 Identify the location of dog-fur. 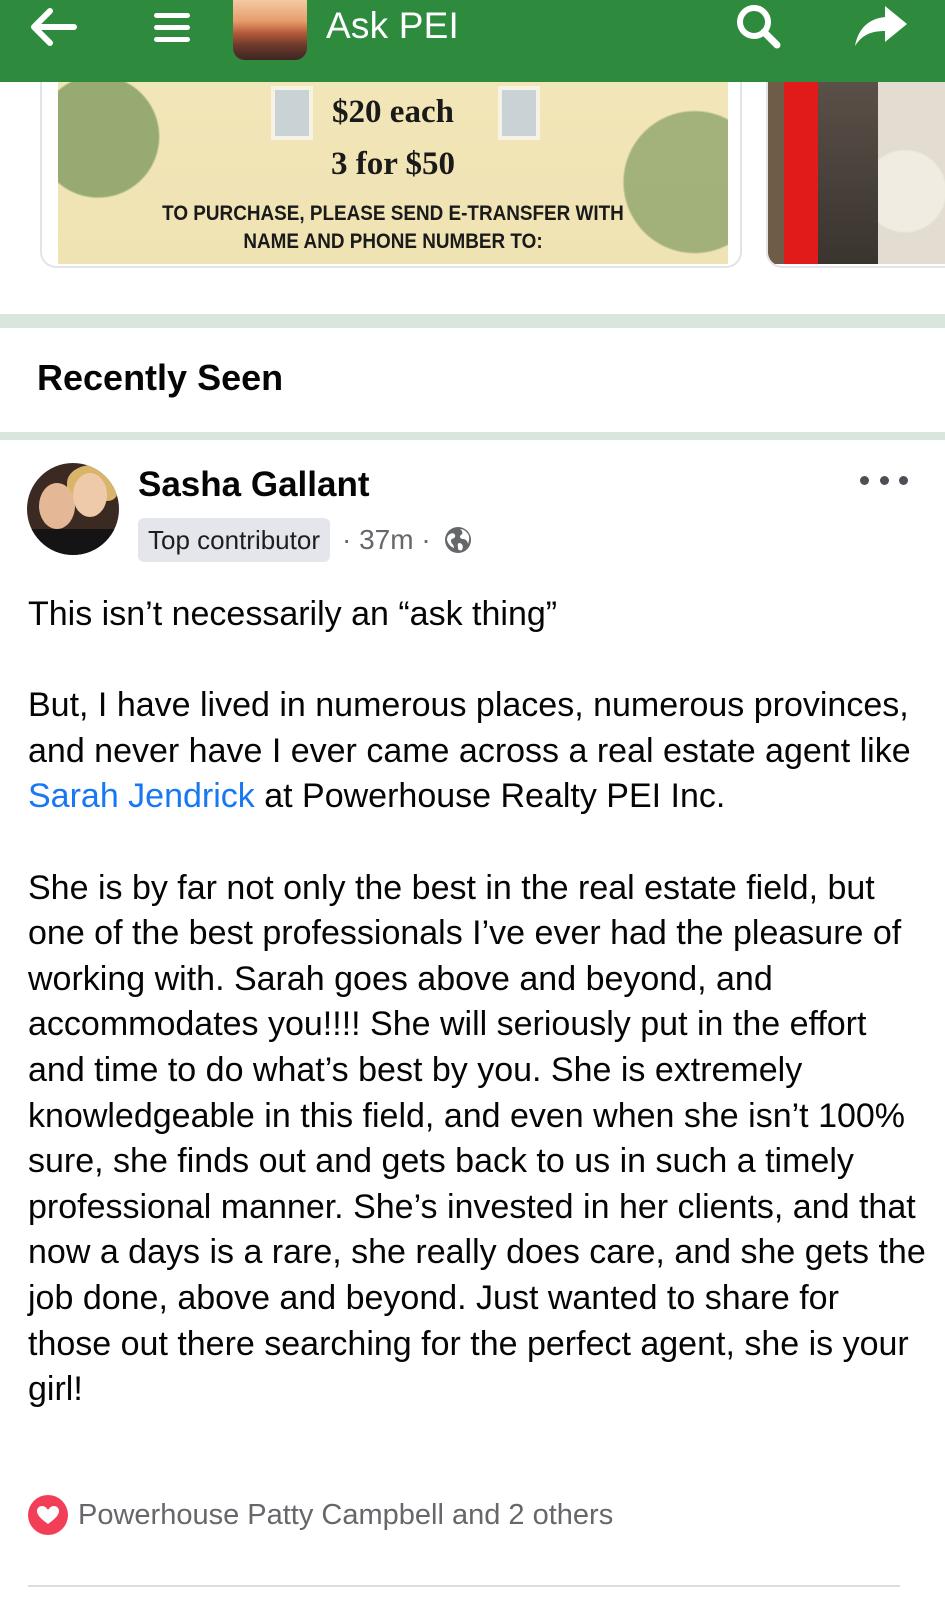
(911, 173).